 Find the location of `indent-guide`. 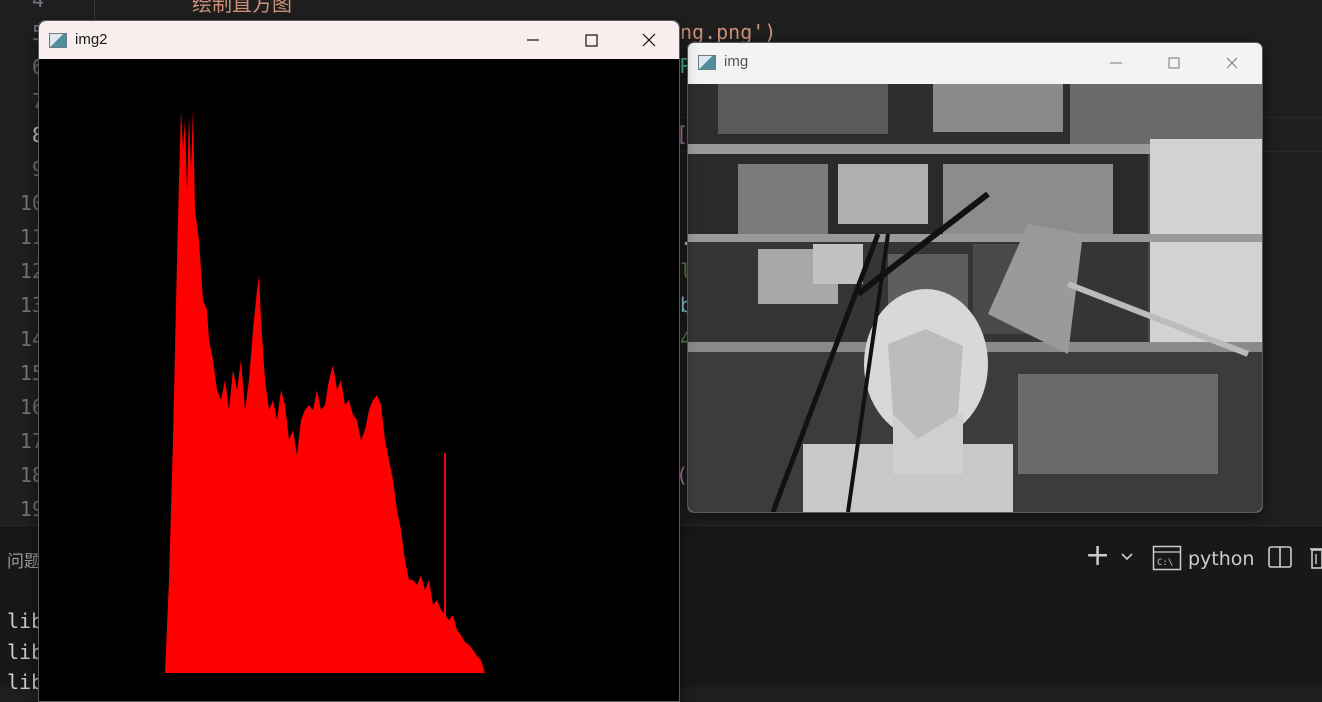

indent-guide is located at coordinates (94, 10).